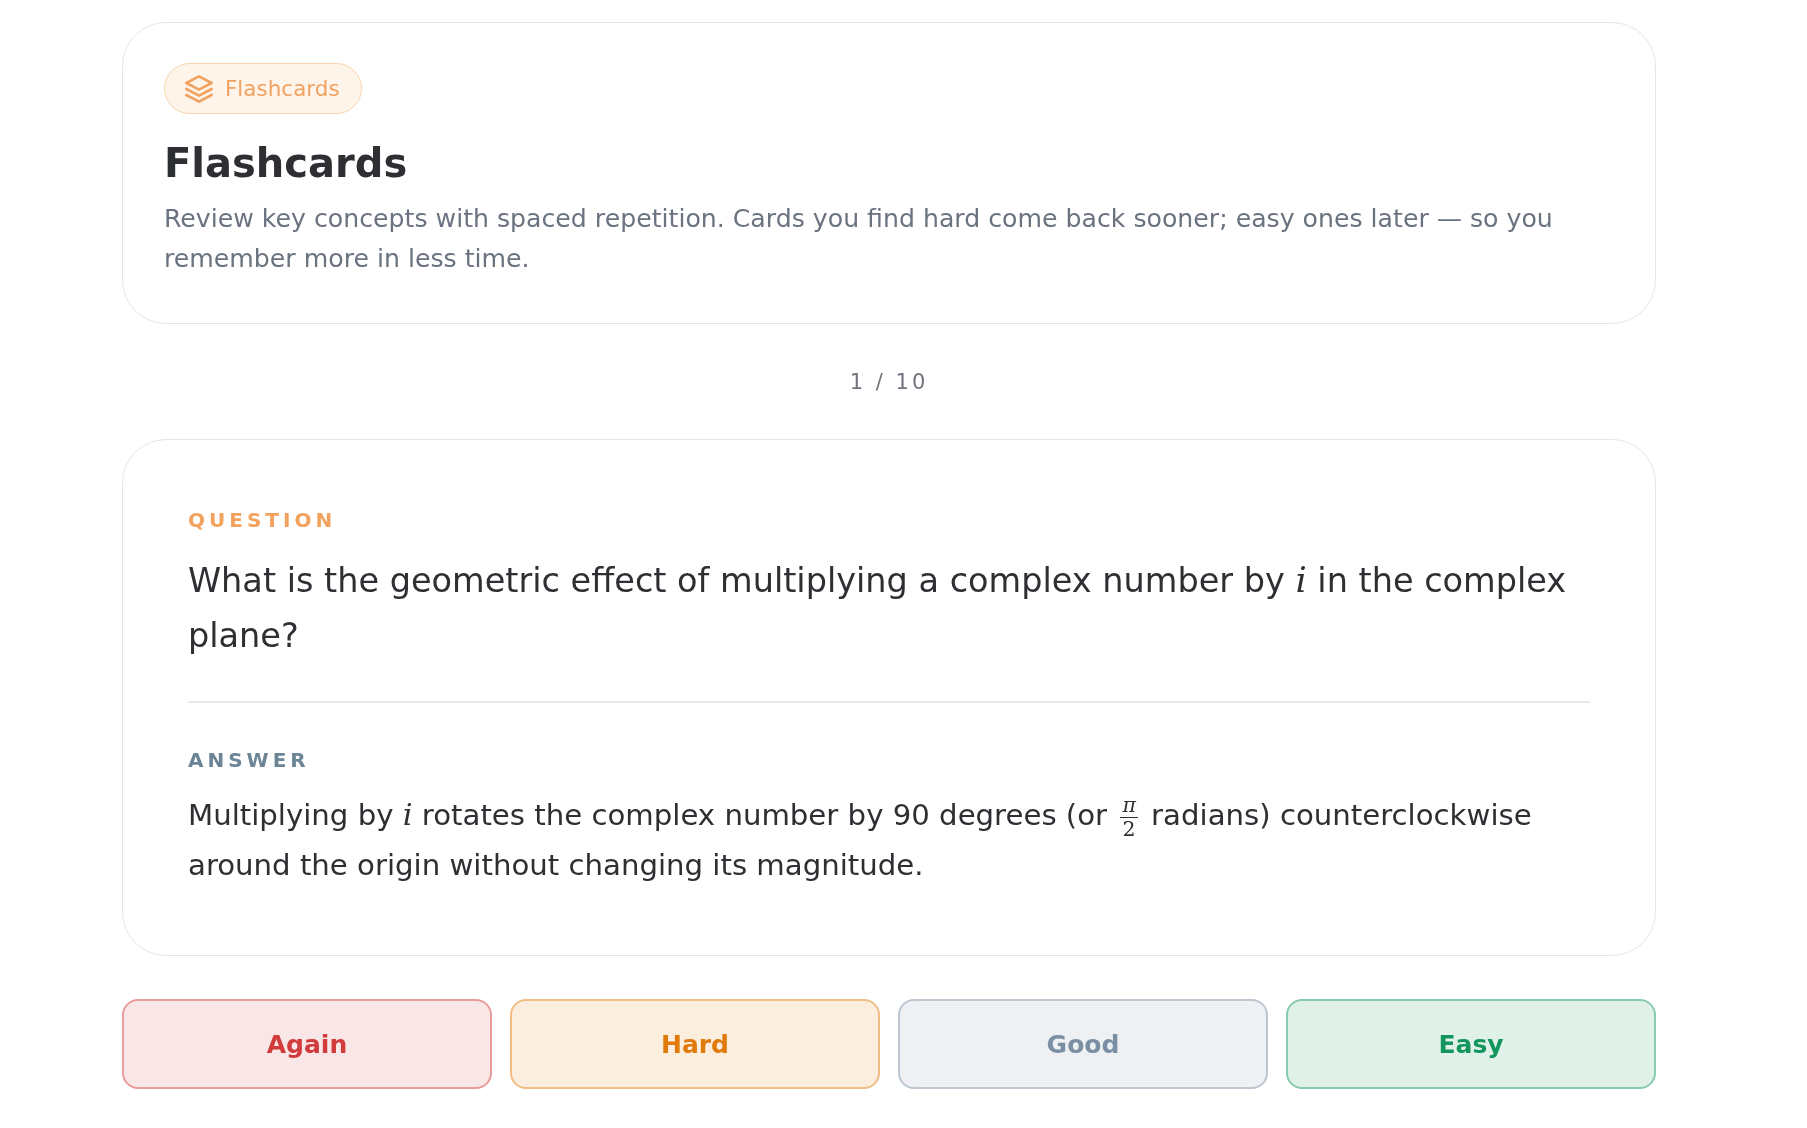 This screenshot has height=1128, width=1807. Describe the element at coordinates (889, 382) in the screenshot. I see `card-counter: 1 / 10` at that location.